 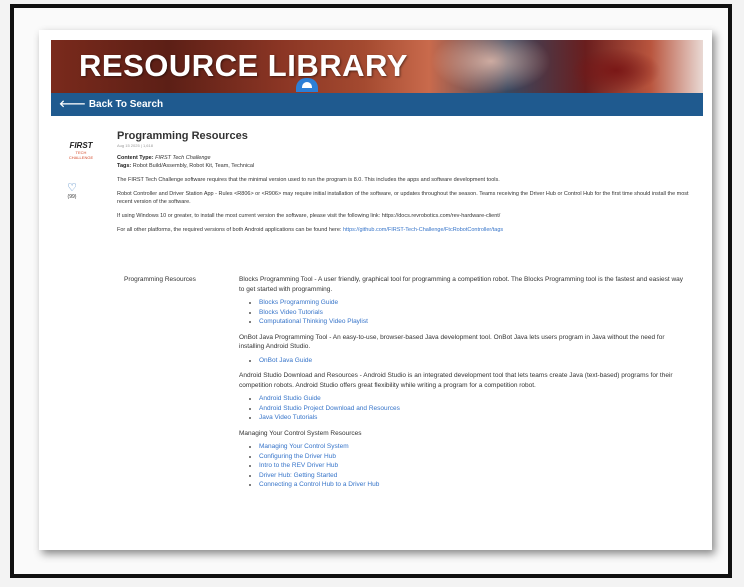 I want to click on resources-label: Programming Resources, so click(x=160, y=279).